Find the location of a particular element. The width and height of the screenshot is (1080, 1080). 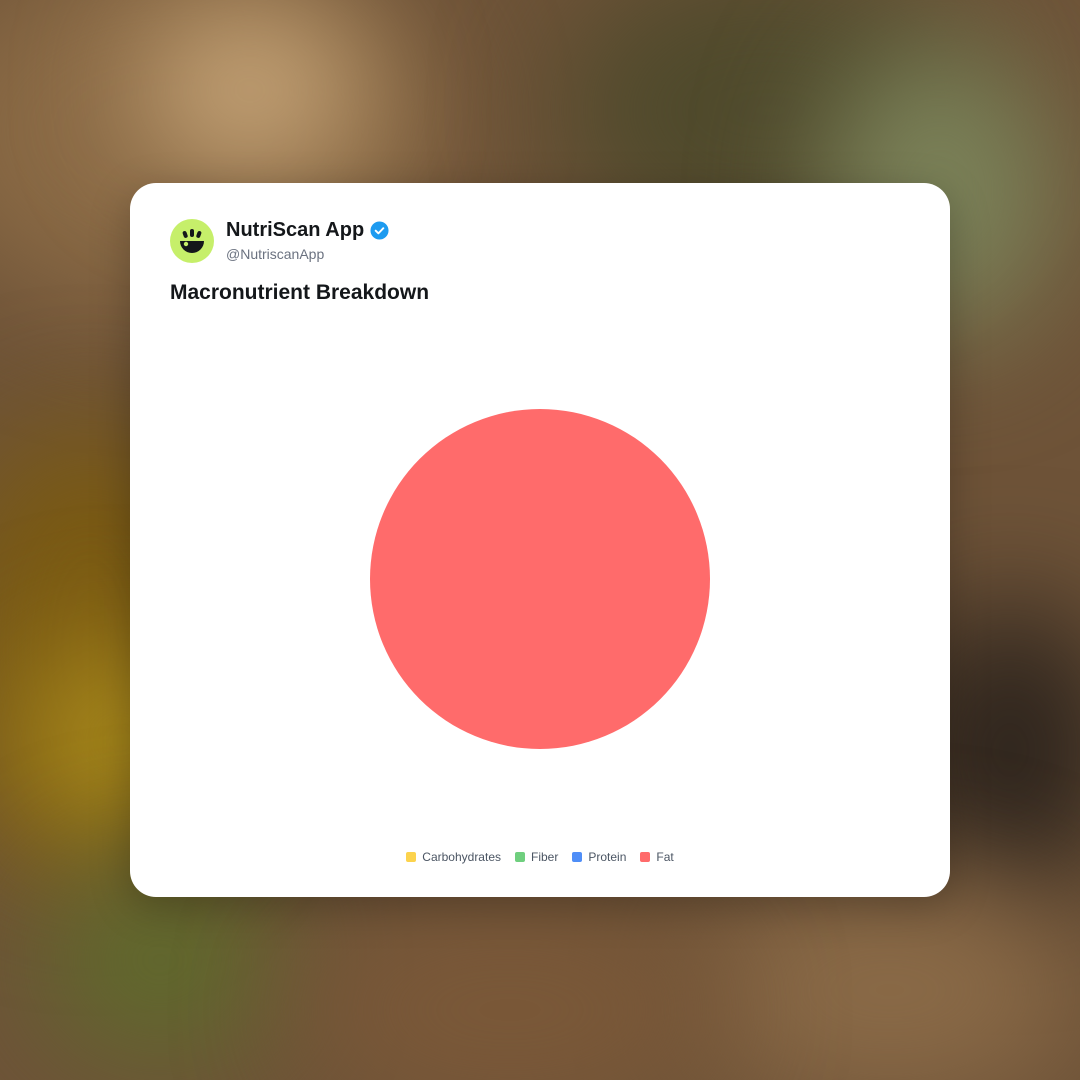

legend-item-carbohydrates: Carbohydrates is located at coordinates (453, 857).